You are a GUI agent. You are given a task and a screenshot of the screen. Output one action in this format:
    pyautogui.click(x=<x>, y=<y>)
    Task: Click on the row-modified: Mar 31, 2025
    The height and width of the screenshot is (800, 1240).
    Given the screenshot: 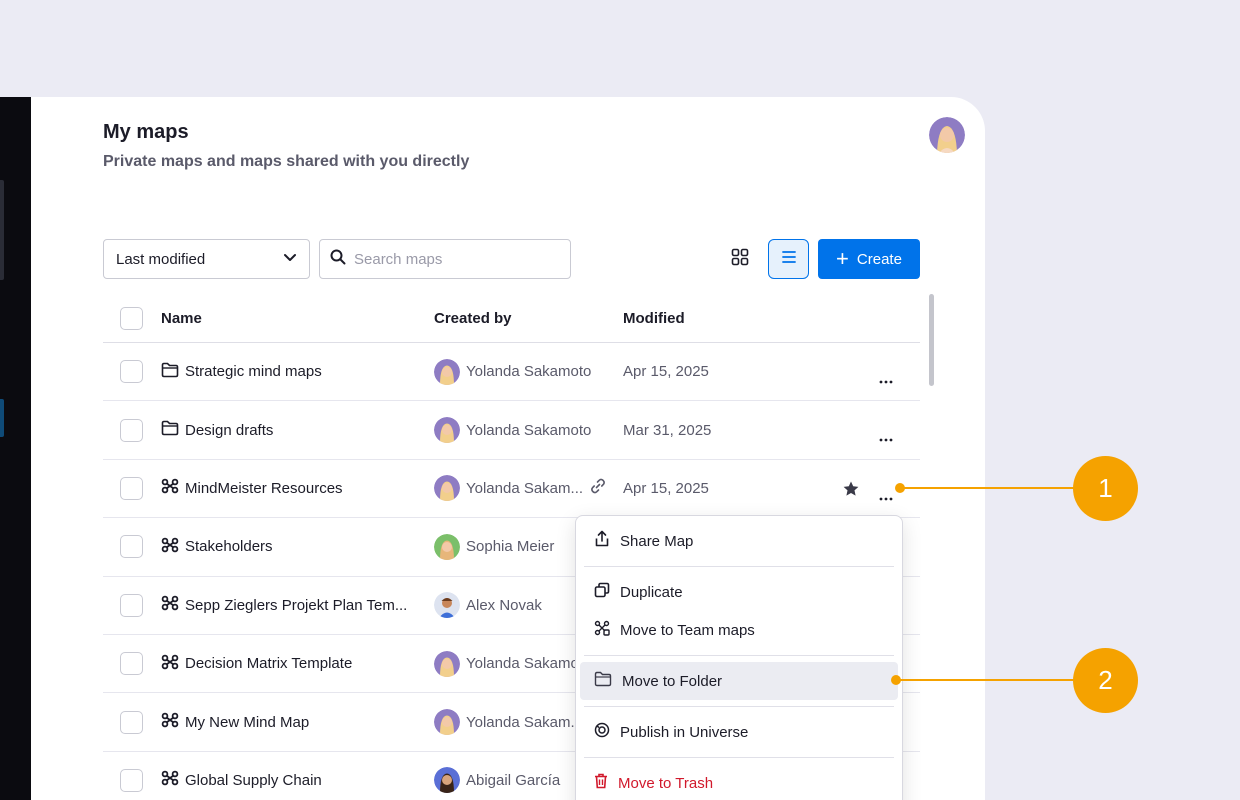 What is the action you would take?
    pyautogui.click(x=667, y=430)
    